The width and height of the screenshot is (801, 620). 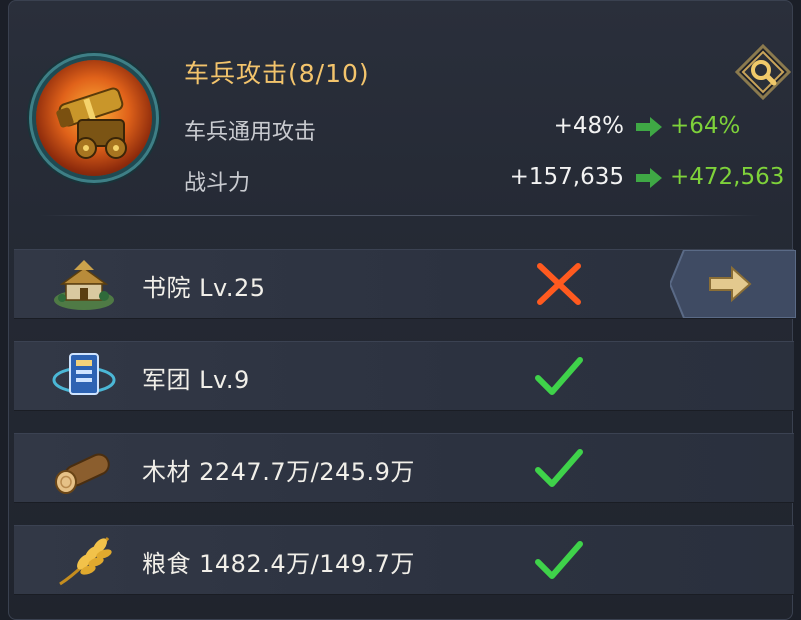 I want to click on stat-current-attack: +48%, so click(x=588, y=126).